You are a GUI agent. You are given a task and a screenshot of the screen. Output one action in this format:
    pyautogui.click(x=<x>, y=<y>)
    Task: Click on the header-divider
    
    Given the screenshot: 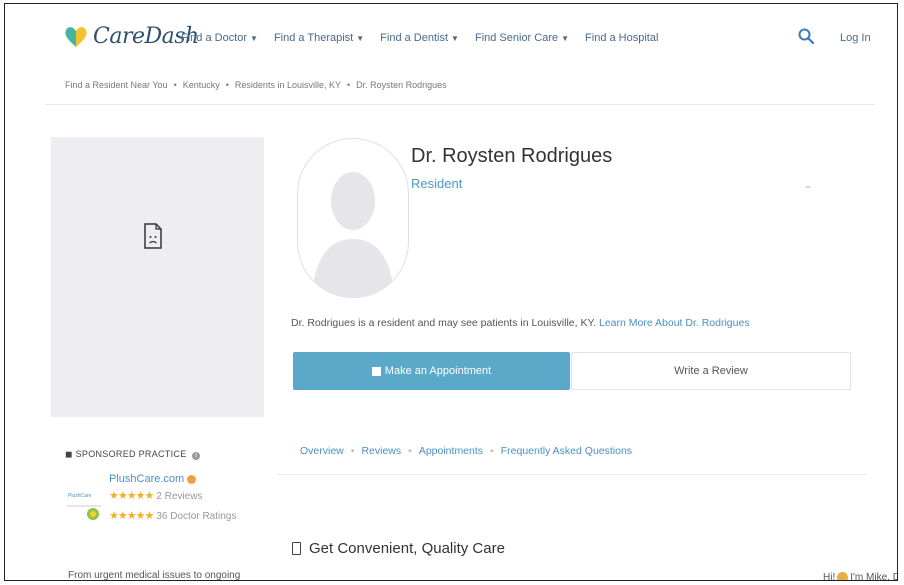 What is the action you would take?
    pyautogui.click(x=460, y=104)
    